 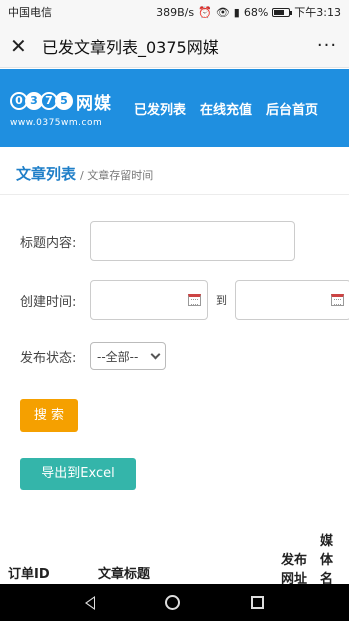 What do you see at coordinates (192, 241) in the screenshot?
I see `title-input` at bounding box center [192, 241].